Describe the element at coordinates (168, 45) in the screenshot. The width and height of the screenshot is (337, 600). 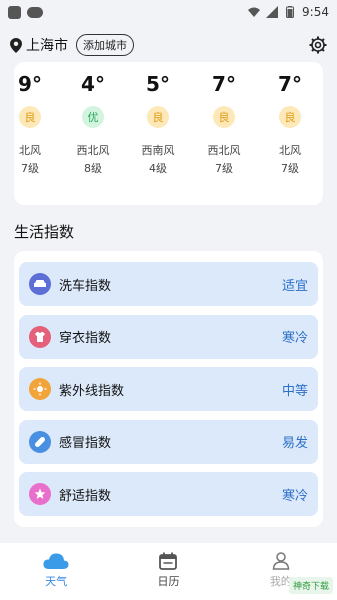
I see `header: 上海市 添加城市` at that location.